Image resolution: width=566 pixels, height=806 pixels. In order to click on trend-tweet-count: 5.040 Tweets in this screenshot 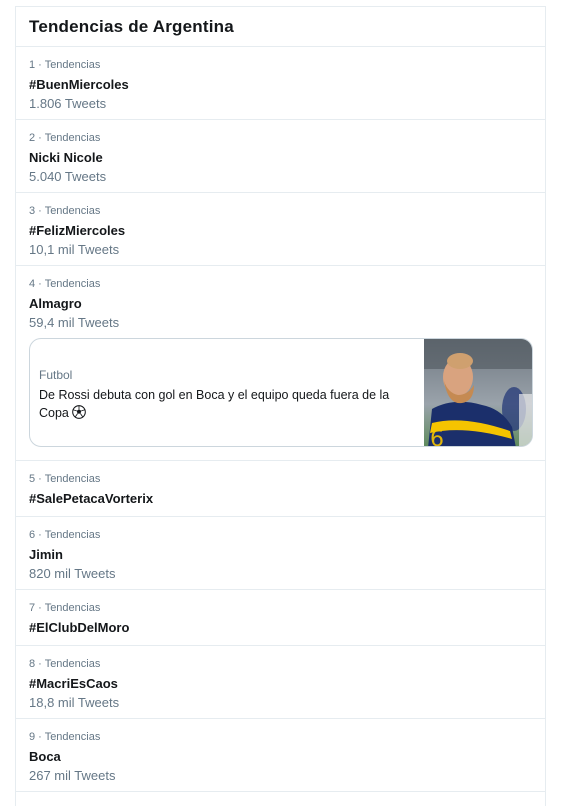, I will do `click(68, 176)`.